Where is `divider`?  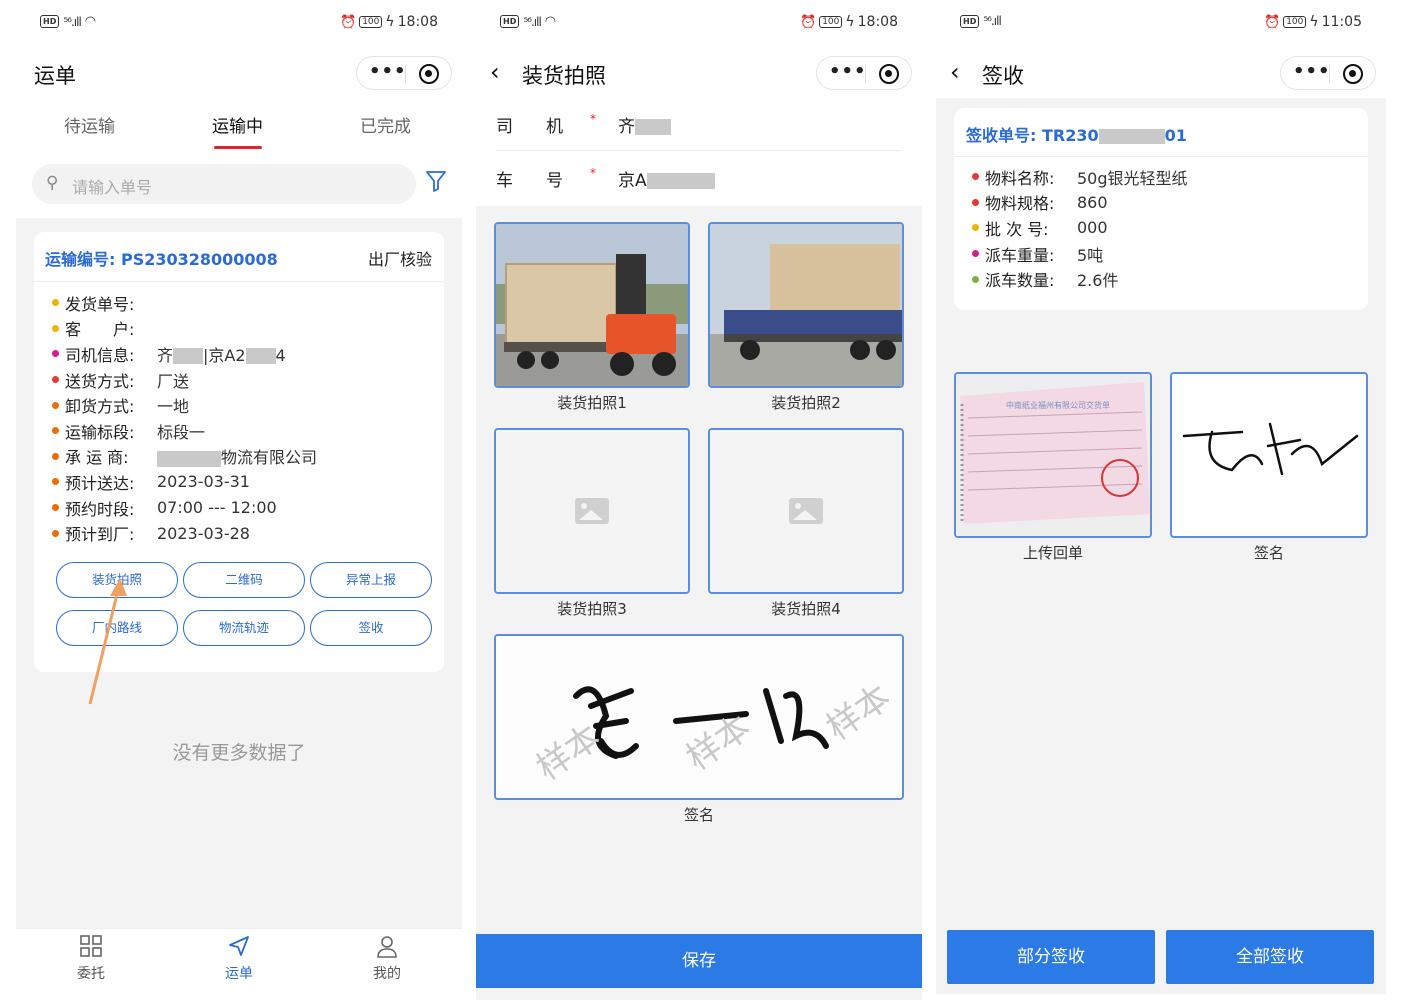
divider is located at coordinates (1161, 156).